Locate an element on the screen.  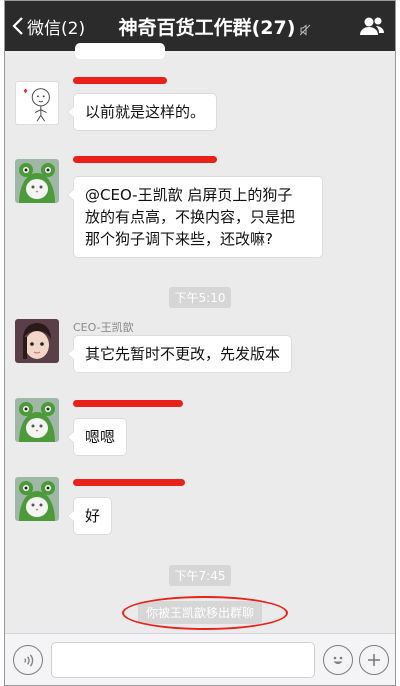
message-line: @CEO-王凯歆 启屏页上的狗子 is located at coordinates (189, 195).